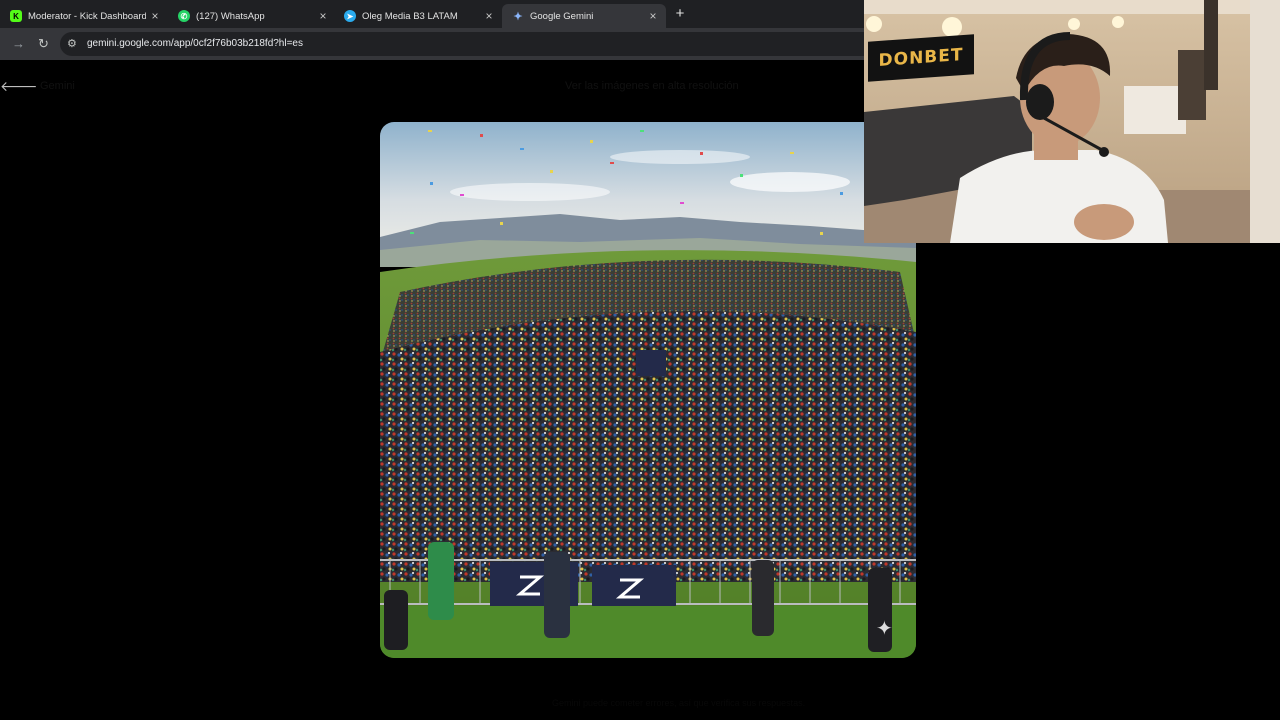  Describe the element at coordinates (884, 629) in the screenshot. I see `sparkle-icon: ✦` at that location.